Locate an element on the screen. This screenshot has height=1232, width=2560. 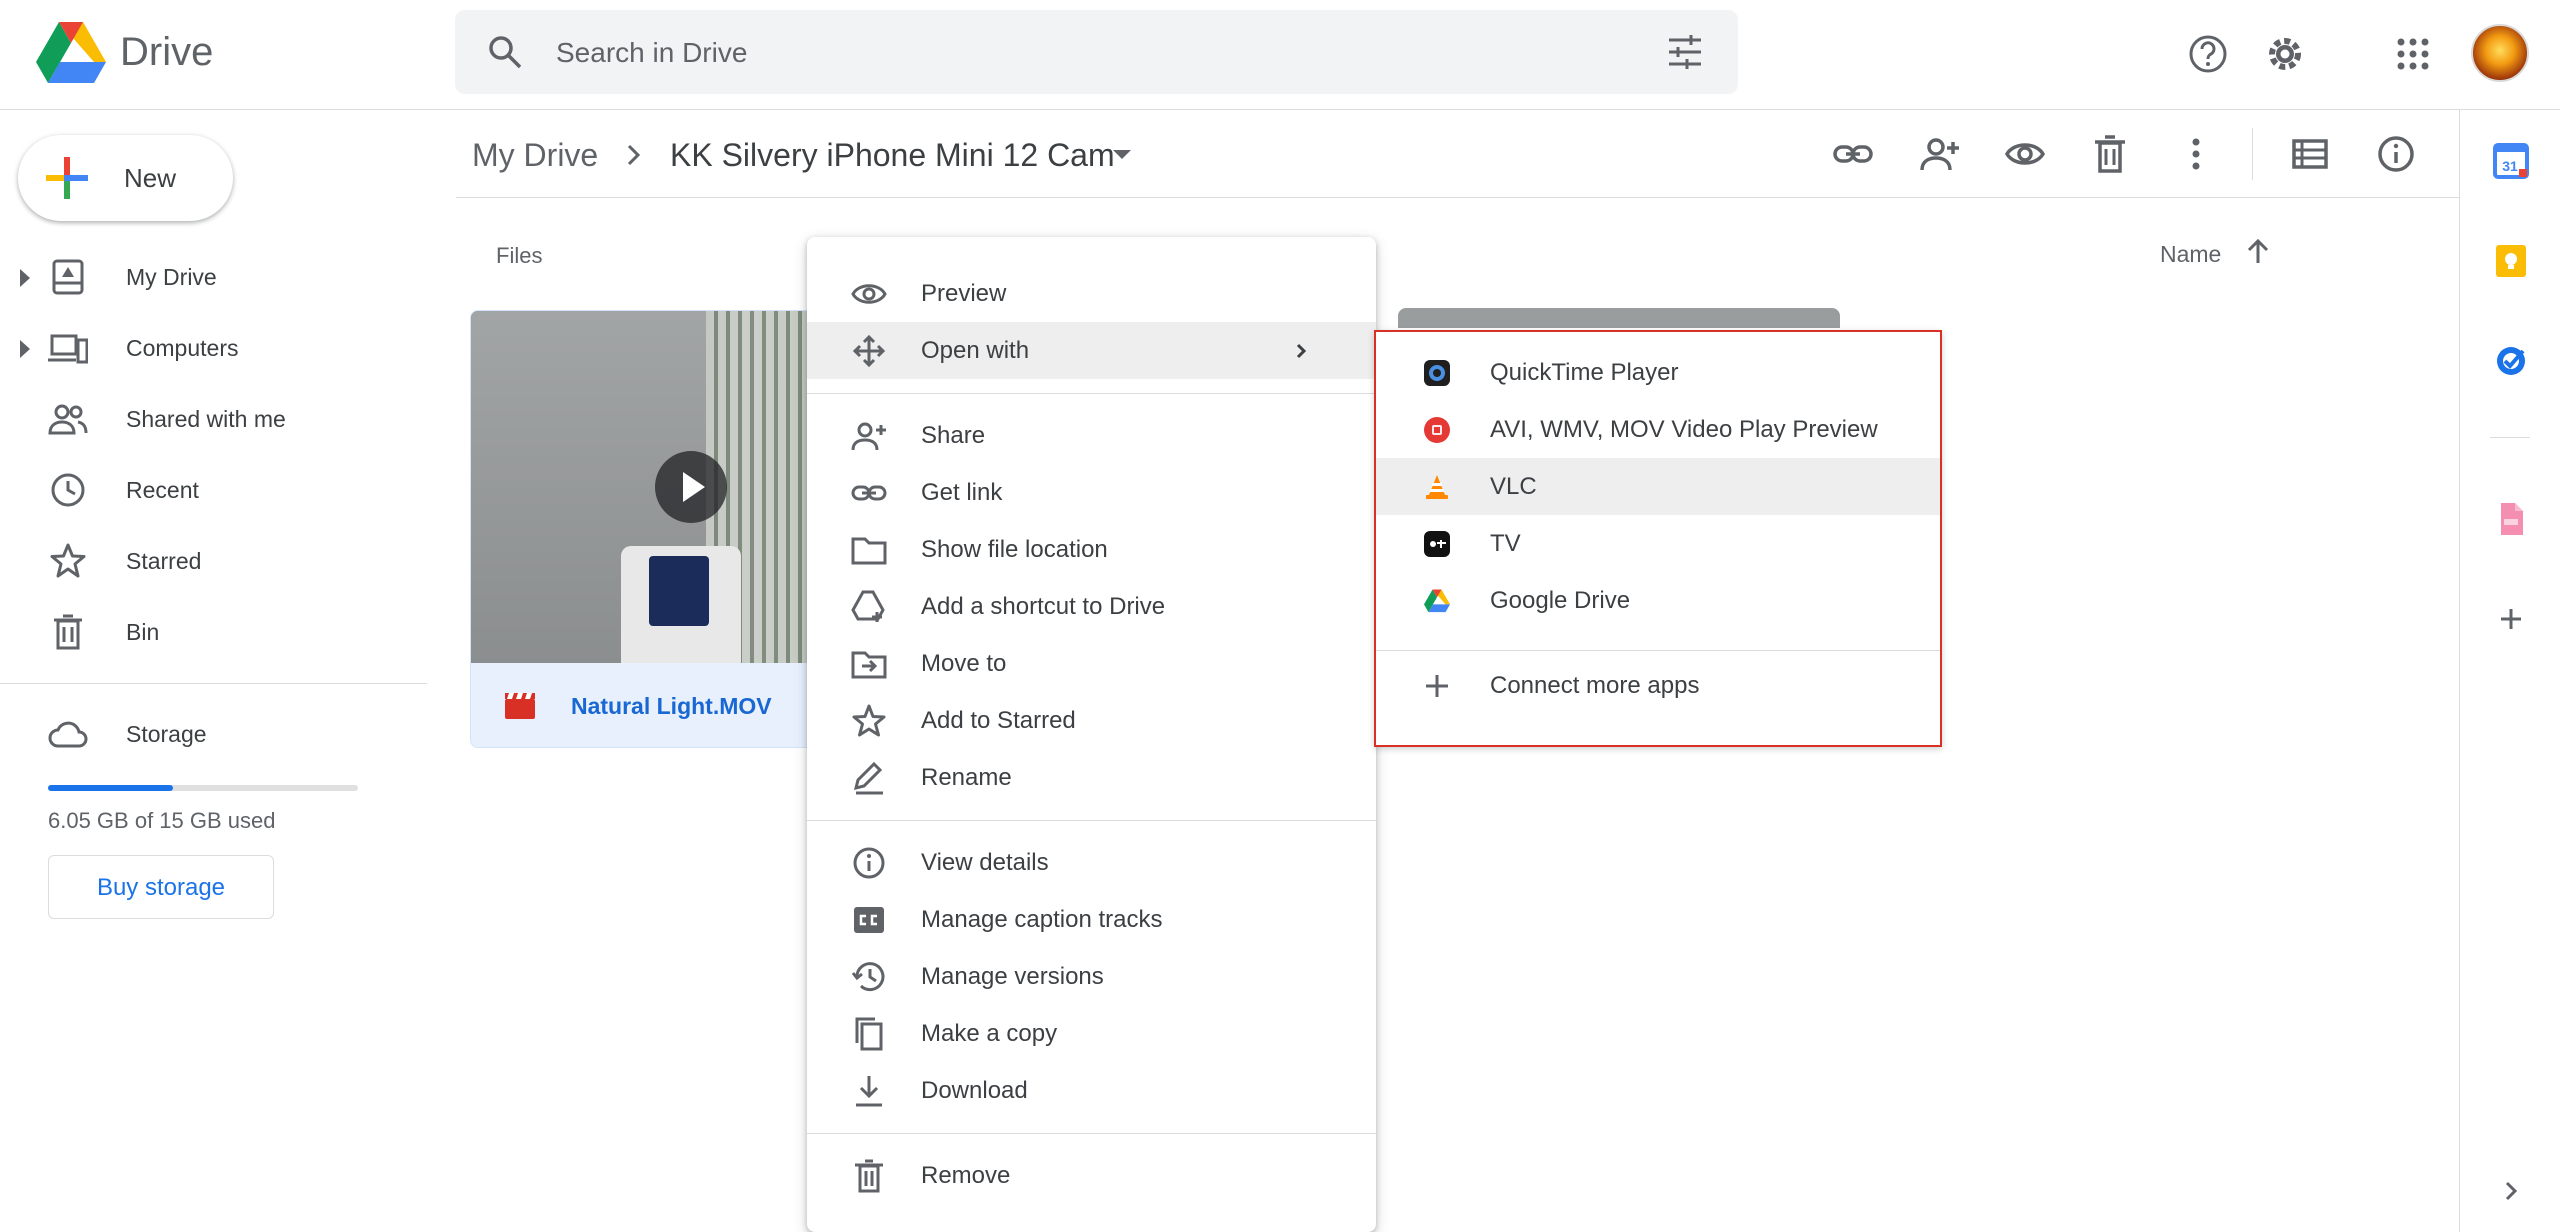
arrow-up-icon is located at coordinates (2258, 252).